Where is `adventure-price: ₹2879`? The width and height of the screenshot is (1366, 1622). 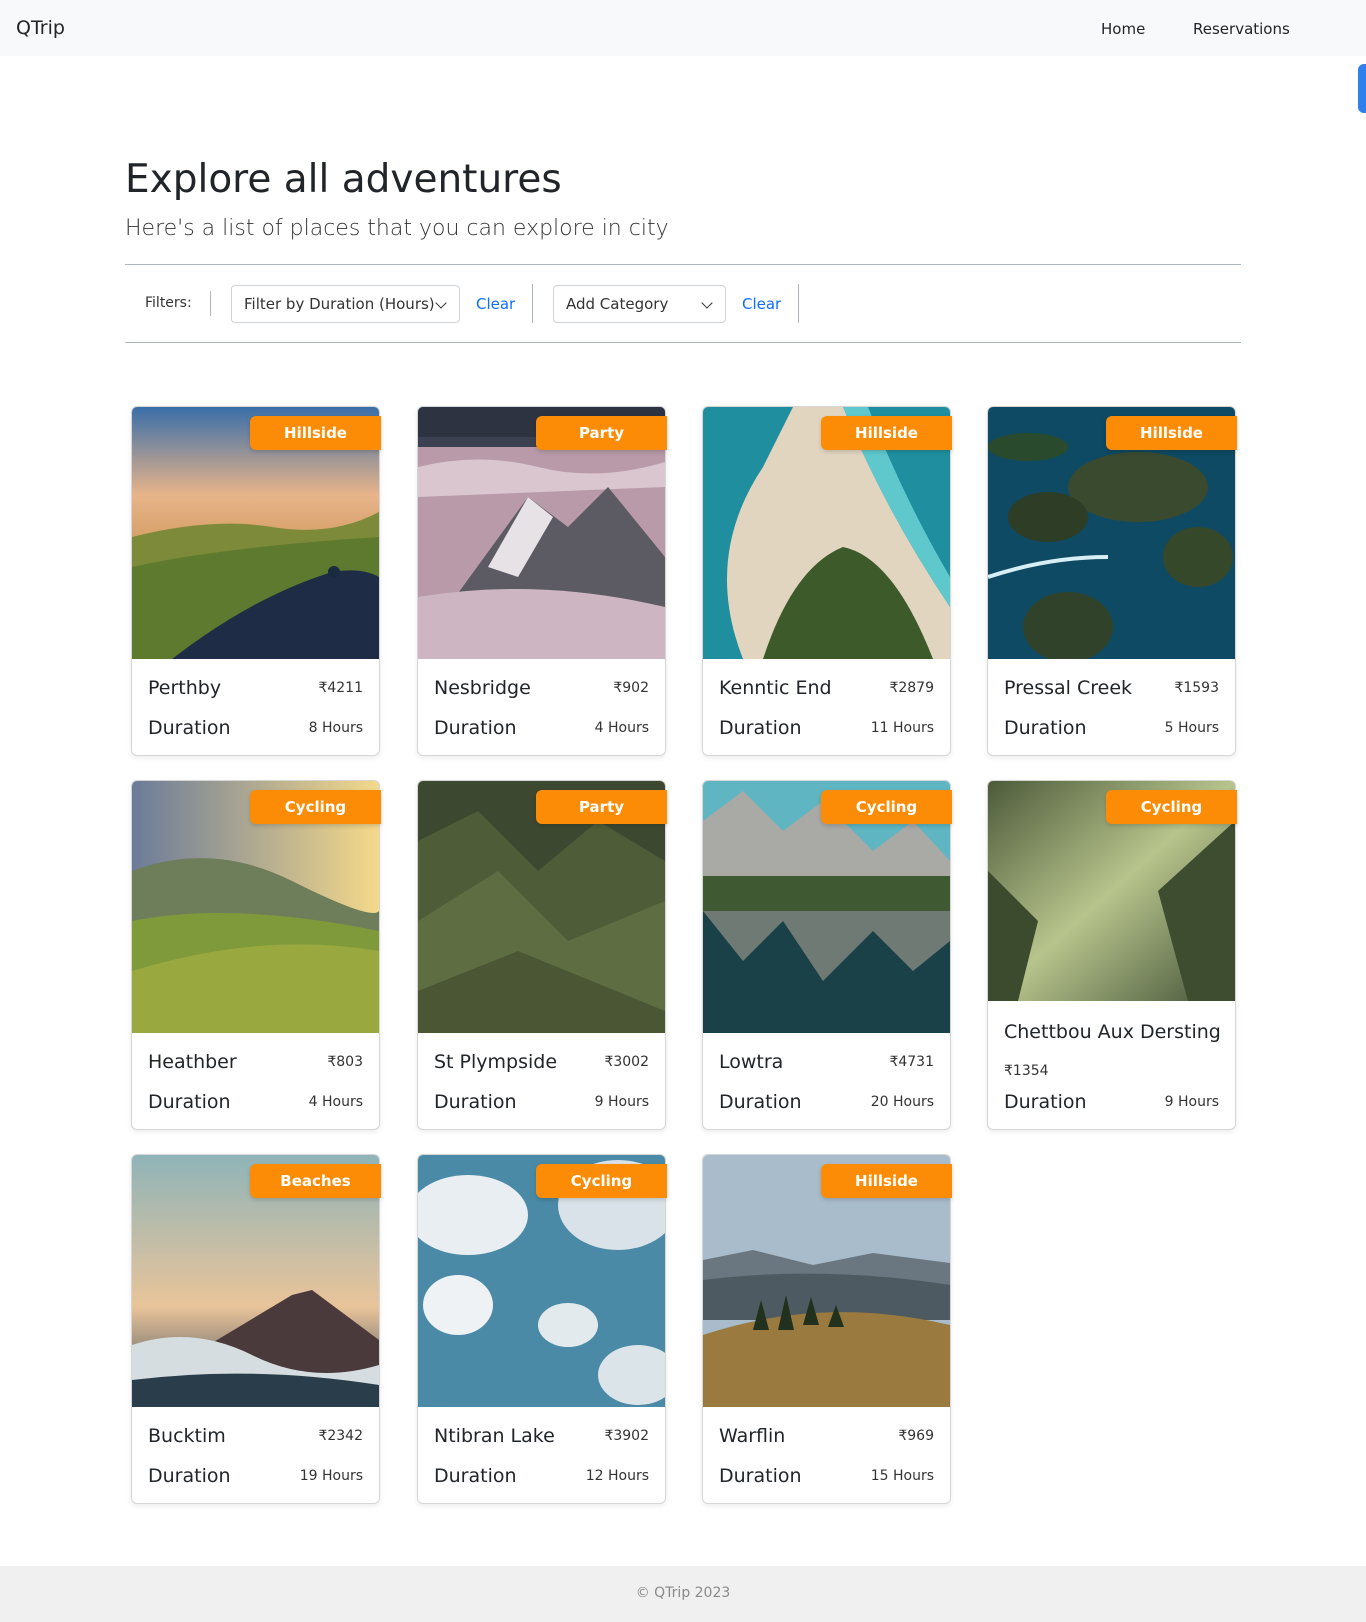
adventure-price: ₹2879 is located at coordinates (911, 688).